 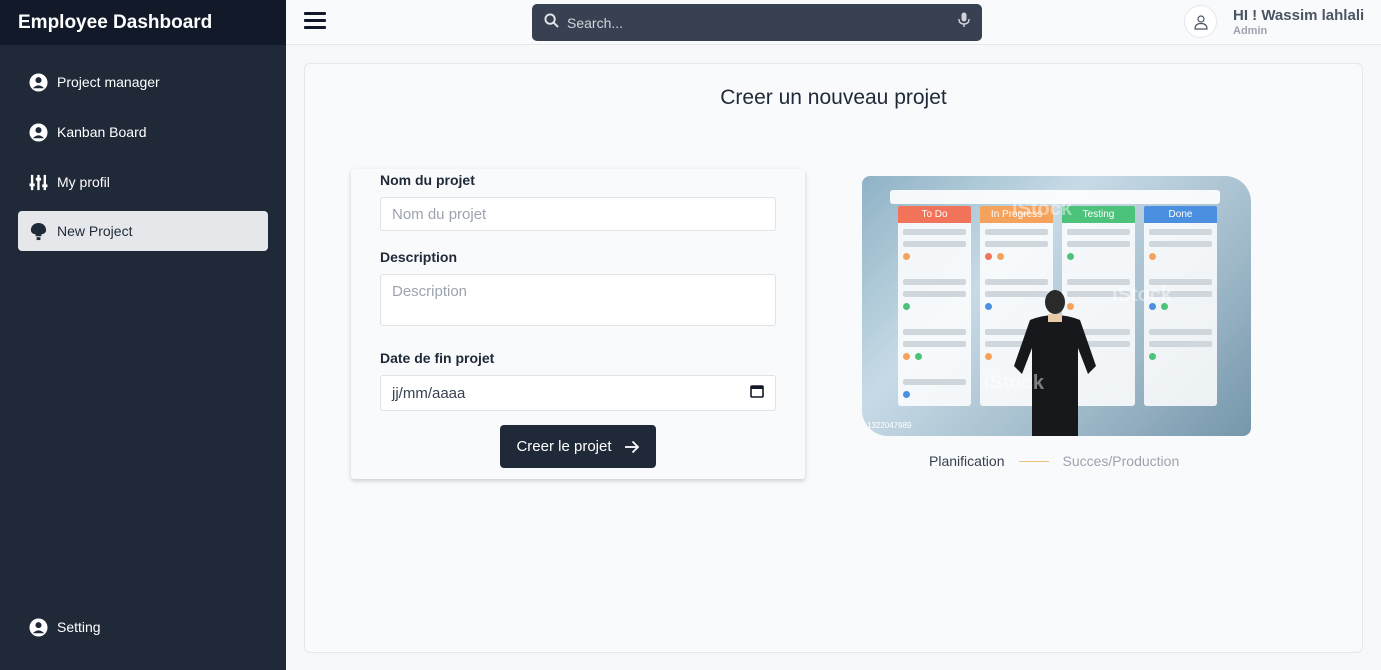 I want to click on top-bar: HI ! Wassim lahlali Admin, so click(x=833, y=22).